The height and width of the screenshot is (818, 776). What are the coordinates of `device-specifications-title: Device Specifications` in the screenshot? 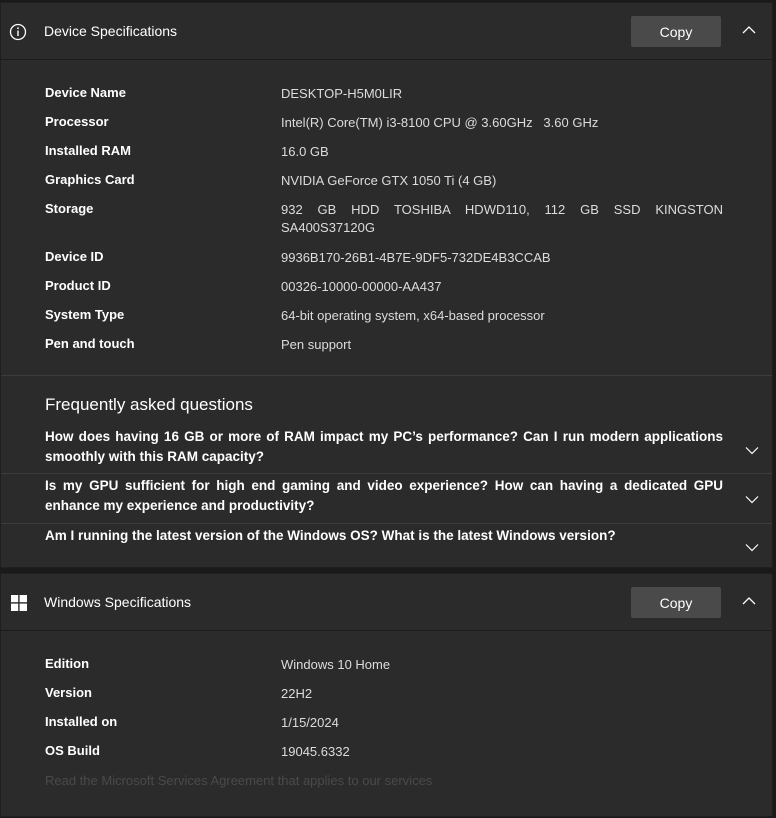 It's located at (111, 31).